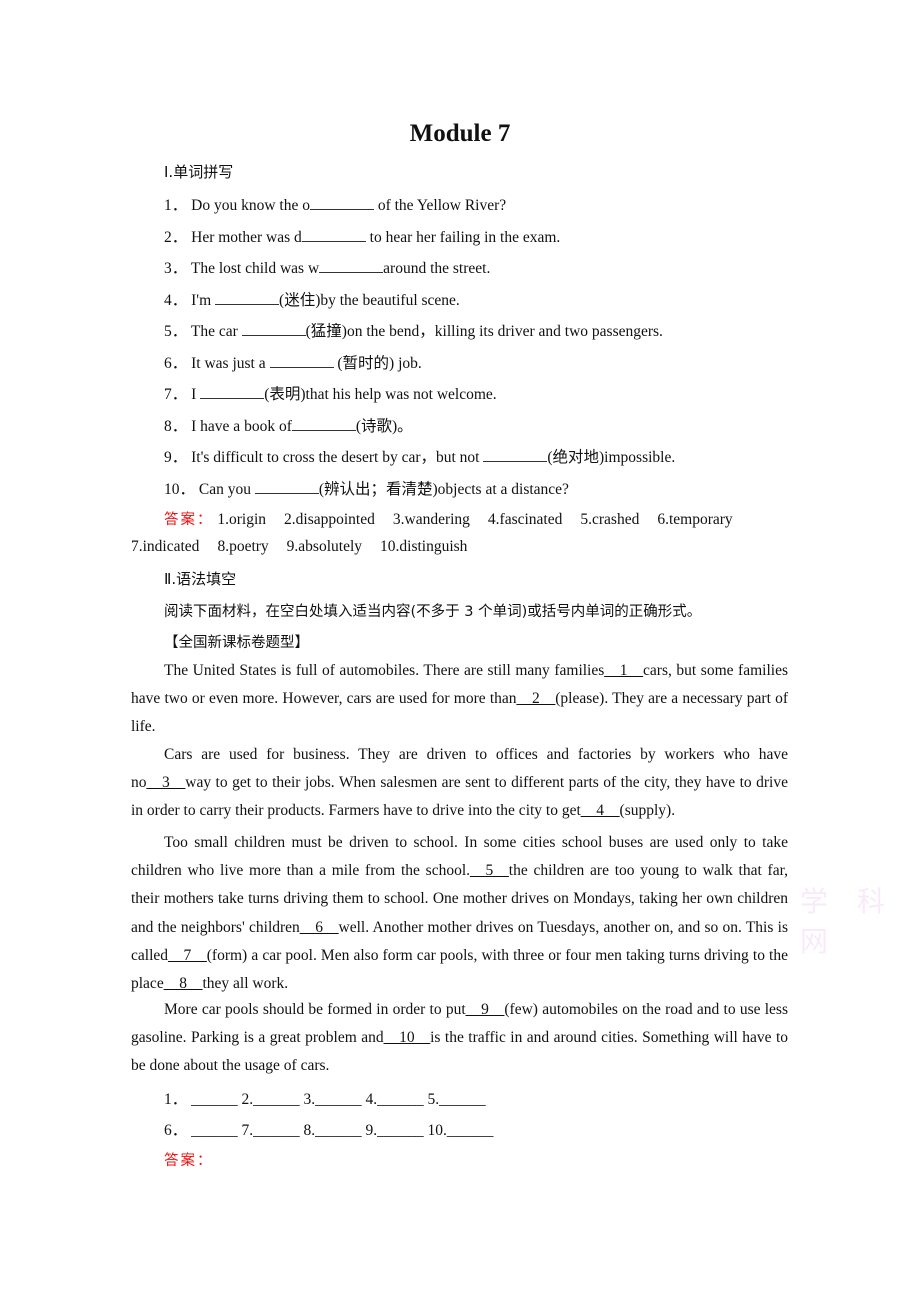  Describe the element at coordinates (610, 519) in the screenshot. I see `answer-item: 5.crashed` at that location.